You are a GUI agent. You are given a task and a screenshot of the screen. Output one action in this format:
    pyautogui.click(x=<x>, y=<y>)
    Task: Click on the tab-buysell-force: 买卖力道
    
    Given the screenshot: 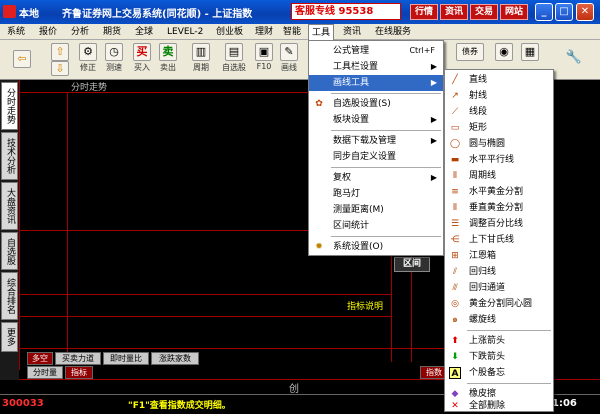 What is the action you would take?
    pyautogui.click(x=78, y=358)
    